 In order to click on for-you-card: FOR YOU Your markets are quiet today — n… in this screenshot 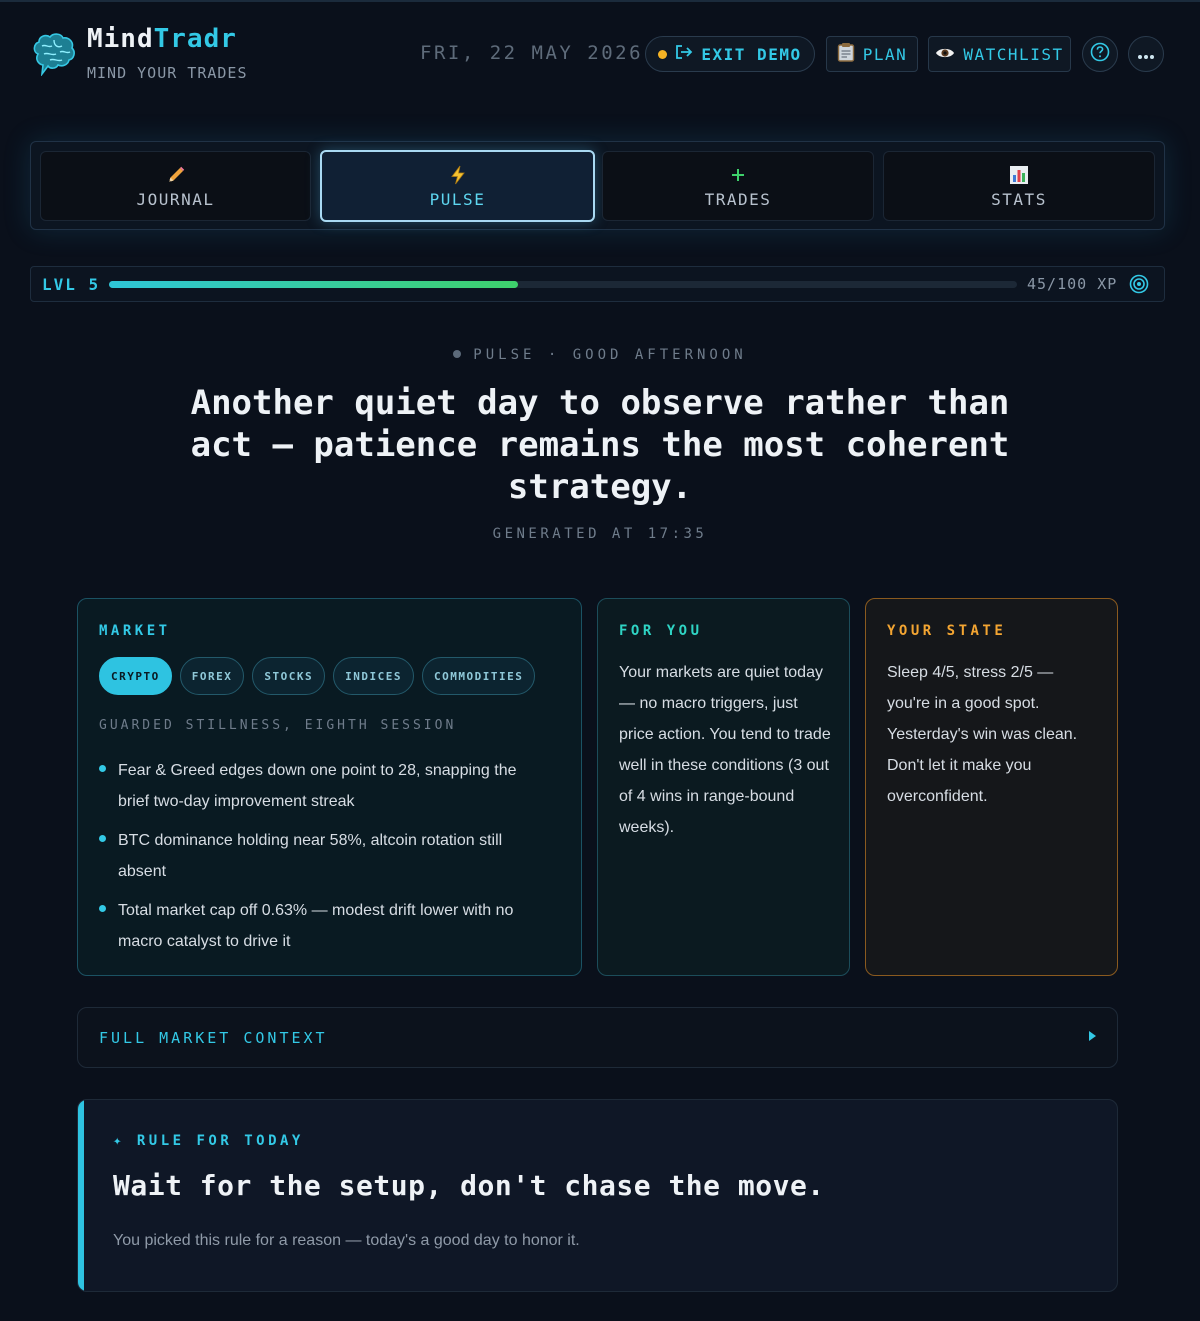, I will do `click(723, 787)`.